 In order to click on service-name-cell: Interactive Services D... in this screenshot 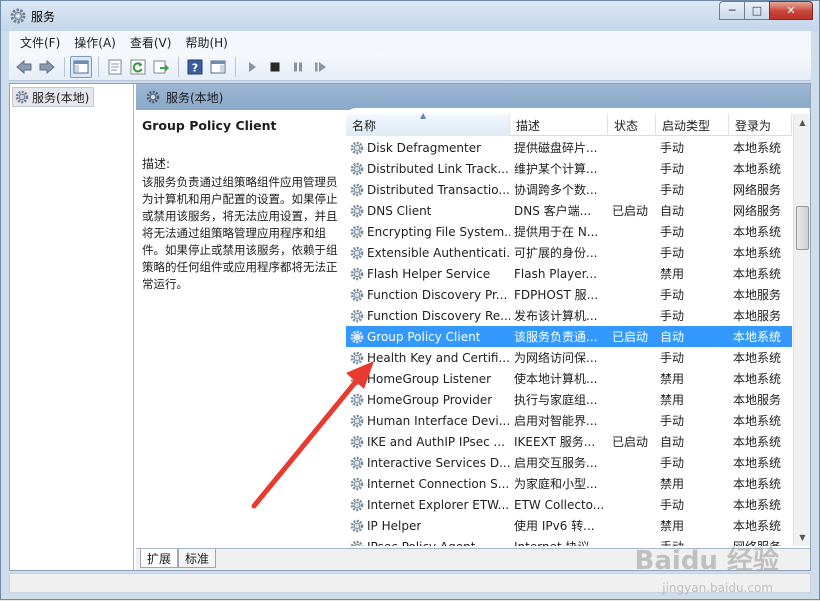, I will do `click(428, 463)`.